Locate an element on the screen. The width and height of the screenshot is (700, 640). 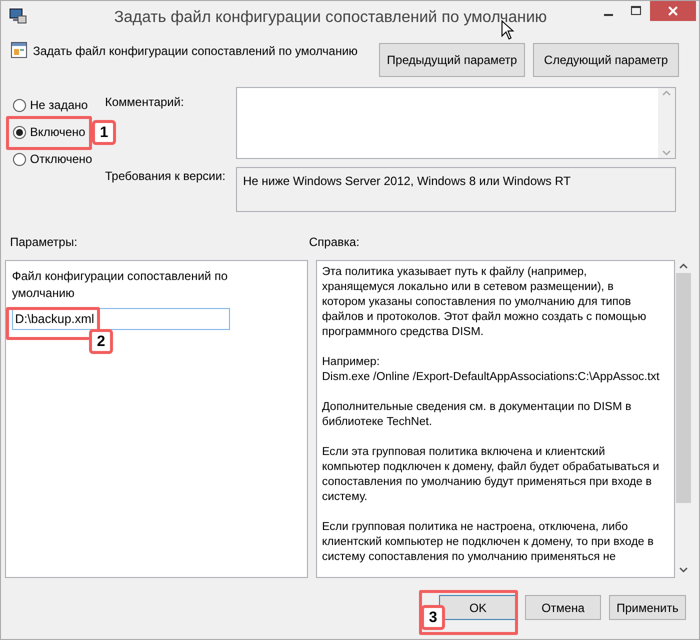
help-paragraph: Эта политика указывает путь к файлу (например, хранящемуся локально или в сетевом размещении), в котором указаны сопоставления по умолчанию для типов файлов и протоколов. Этот файл можно создать с помощью программного средства DISM. is located at coordinates (485, 302).